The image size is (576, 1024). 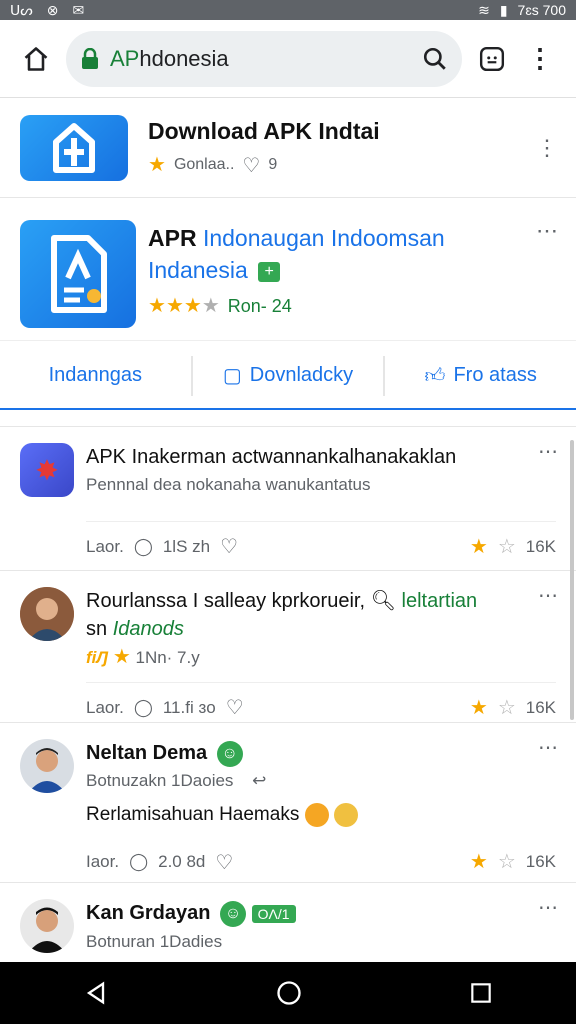 I want to click on post-subtitle: Pennnal dea nokanaha wanukantatus, so click(x=228, y=484).